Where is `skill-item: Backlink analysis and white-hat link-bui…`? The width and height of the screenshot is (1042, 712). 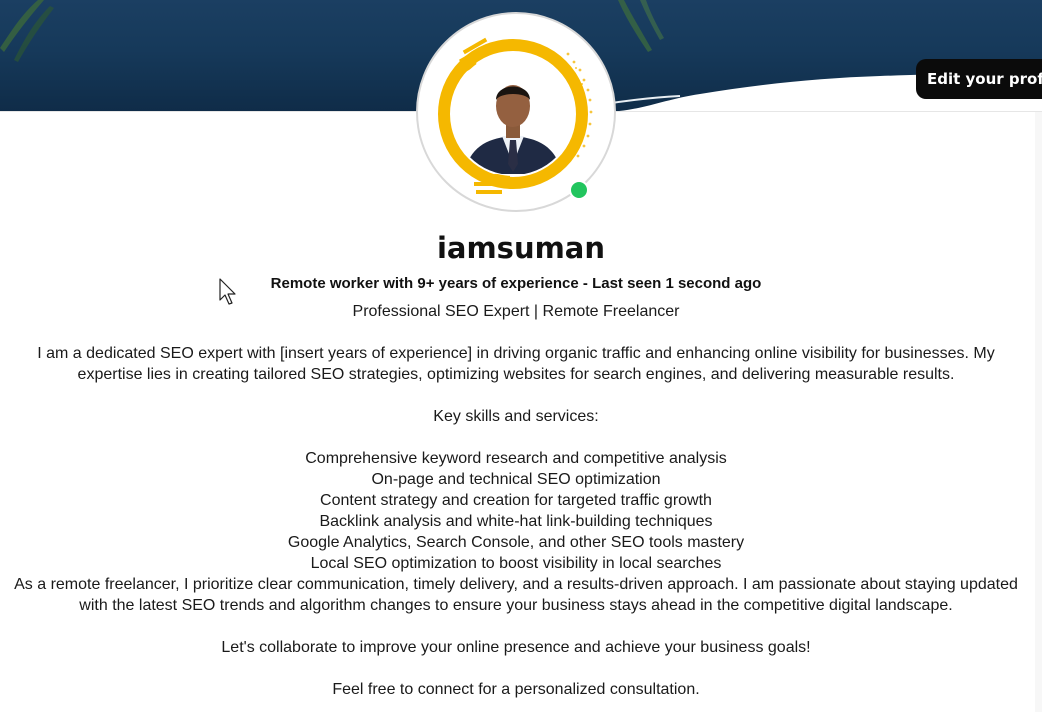 skill-item: Backlink analysis and white-hat link-bui… is located at coordinates (516, 521).